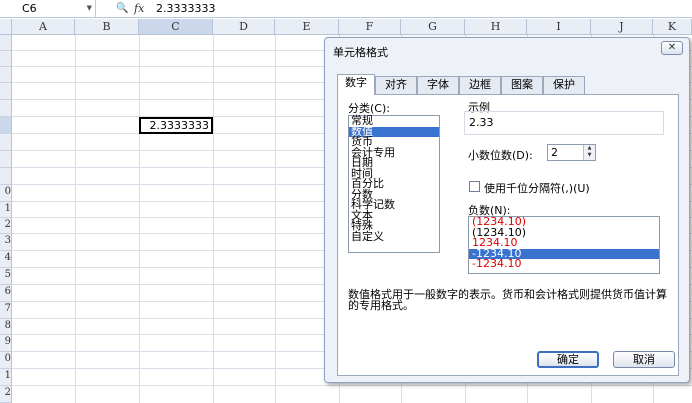 Image resolution: width=692 pixels, height=403 pixels. What do you see at coordinates (396, 85) in the screenshot?
I see `tab-alignment: 对齐` at bounding box center [396, 85].